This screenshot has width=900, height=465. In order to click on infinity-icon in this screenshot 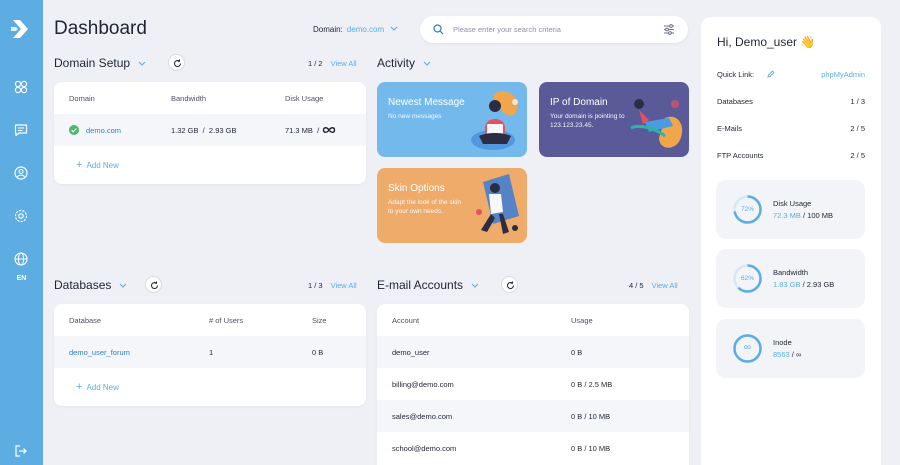, I will do `click(329, 130)`.